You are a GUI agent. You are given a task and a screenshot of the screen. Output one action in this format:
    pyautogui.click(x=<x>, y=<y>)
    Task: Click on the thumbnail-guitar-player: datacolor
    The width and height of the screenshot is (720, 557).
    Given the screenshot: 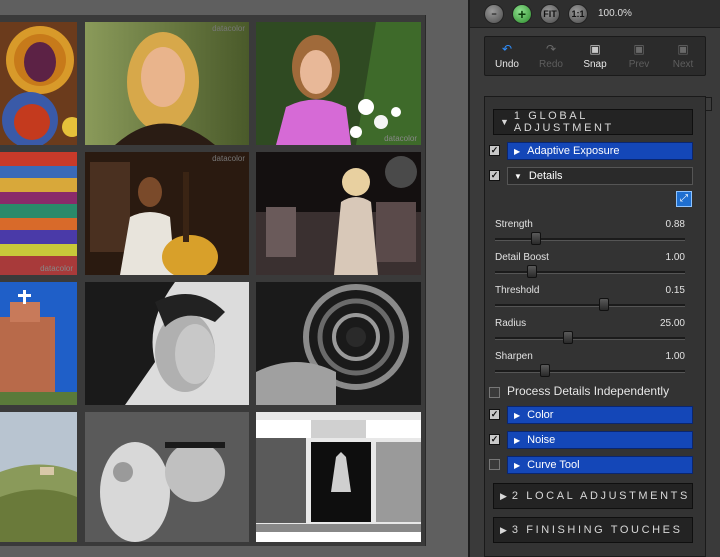 What is the action you would take?
    pyautogui.click(x=167, y=213)
    